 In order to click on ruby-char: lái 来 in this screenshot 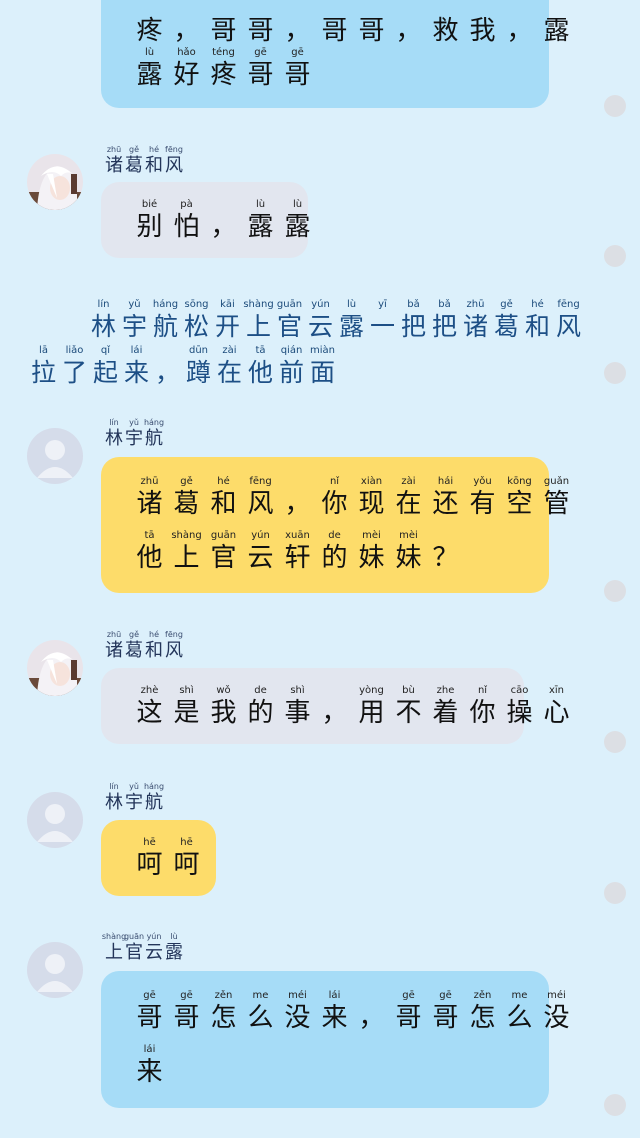, I will do `click(136, 366)`.